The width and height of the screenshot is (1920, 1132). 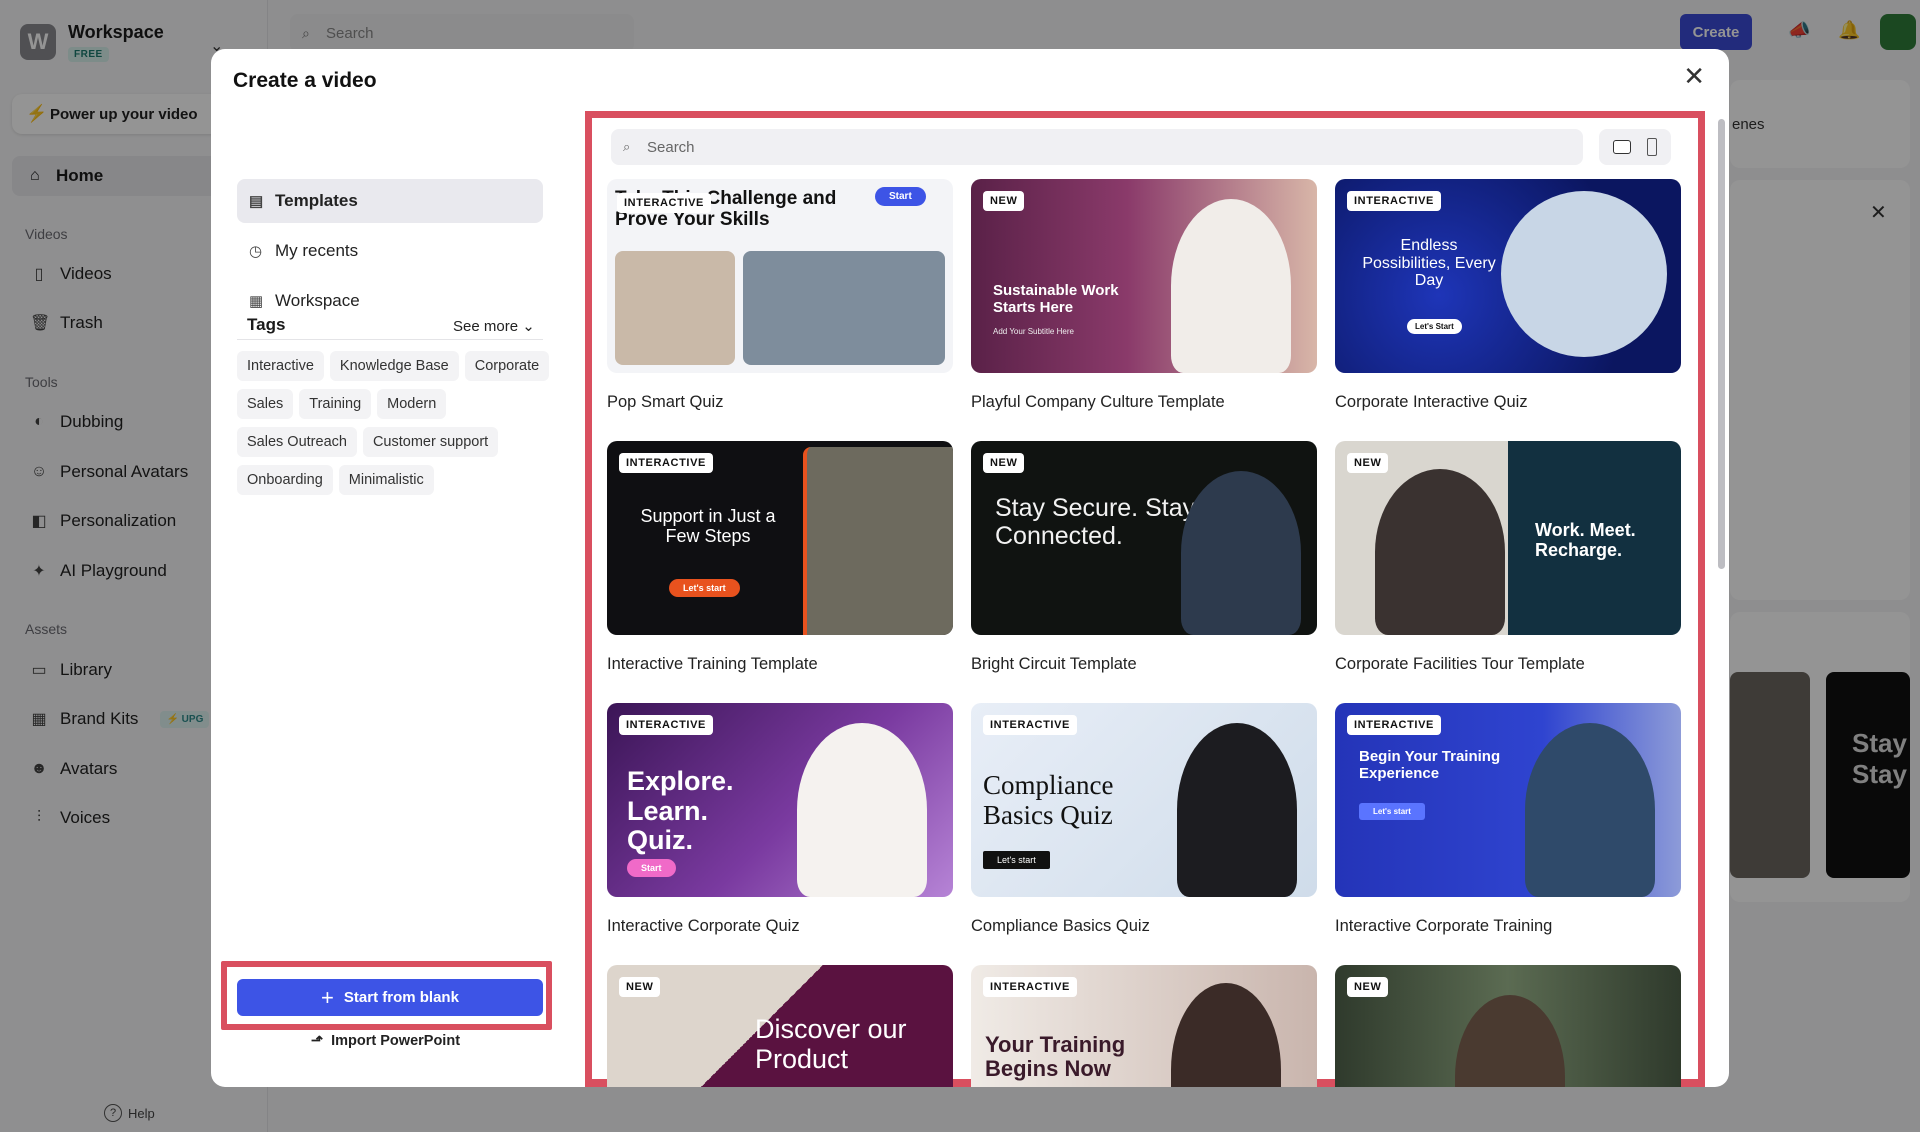 I want to click on portrait-icon, so click(x=1652, y=147).